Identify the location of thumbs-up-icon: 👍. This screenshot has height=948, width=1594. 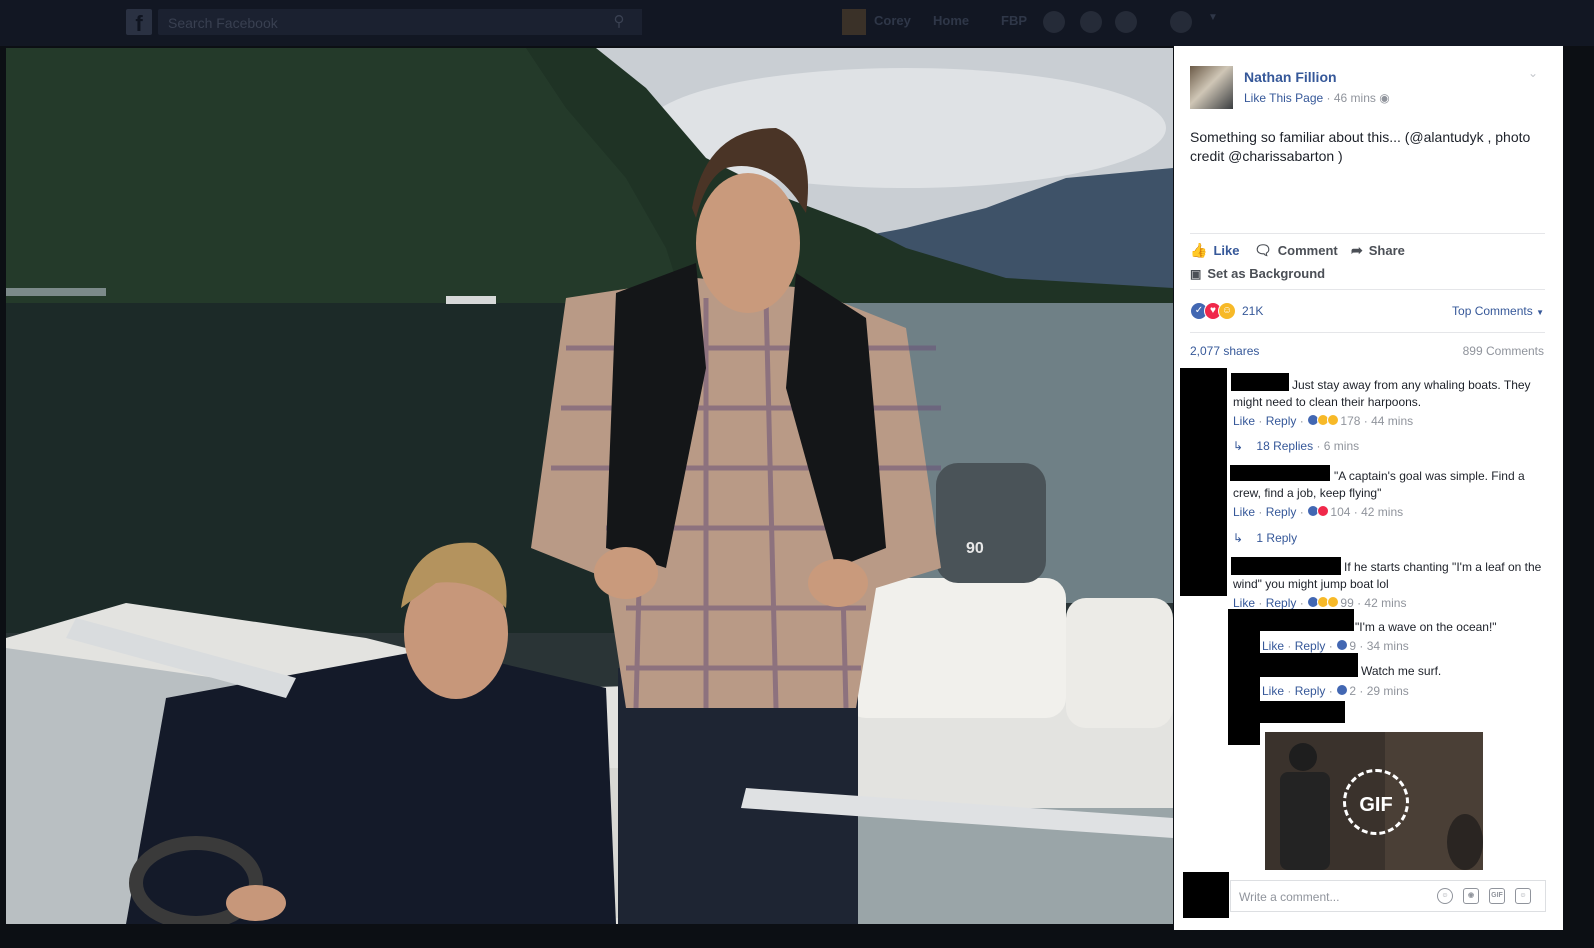
(1199, 250).